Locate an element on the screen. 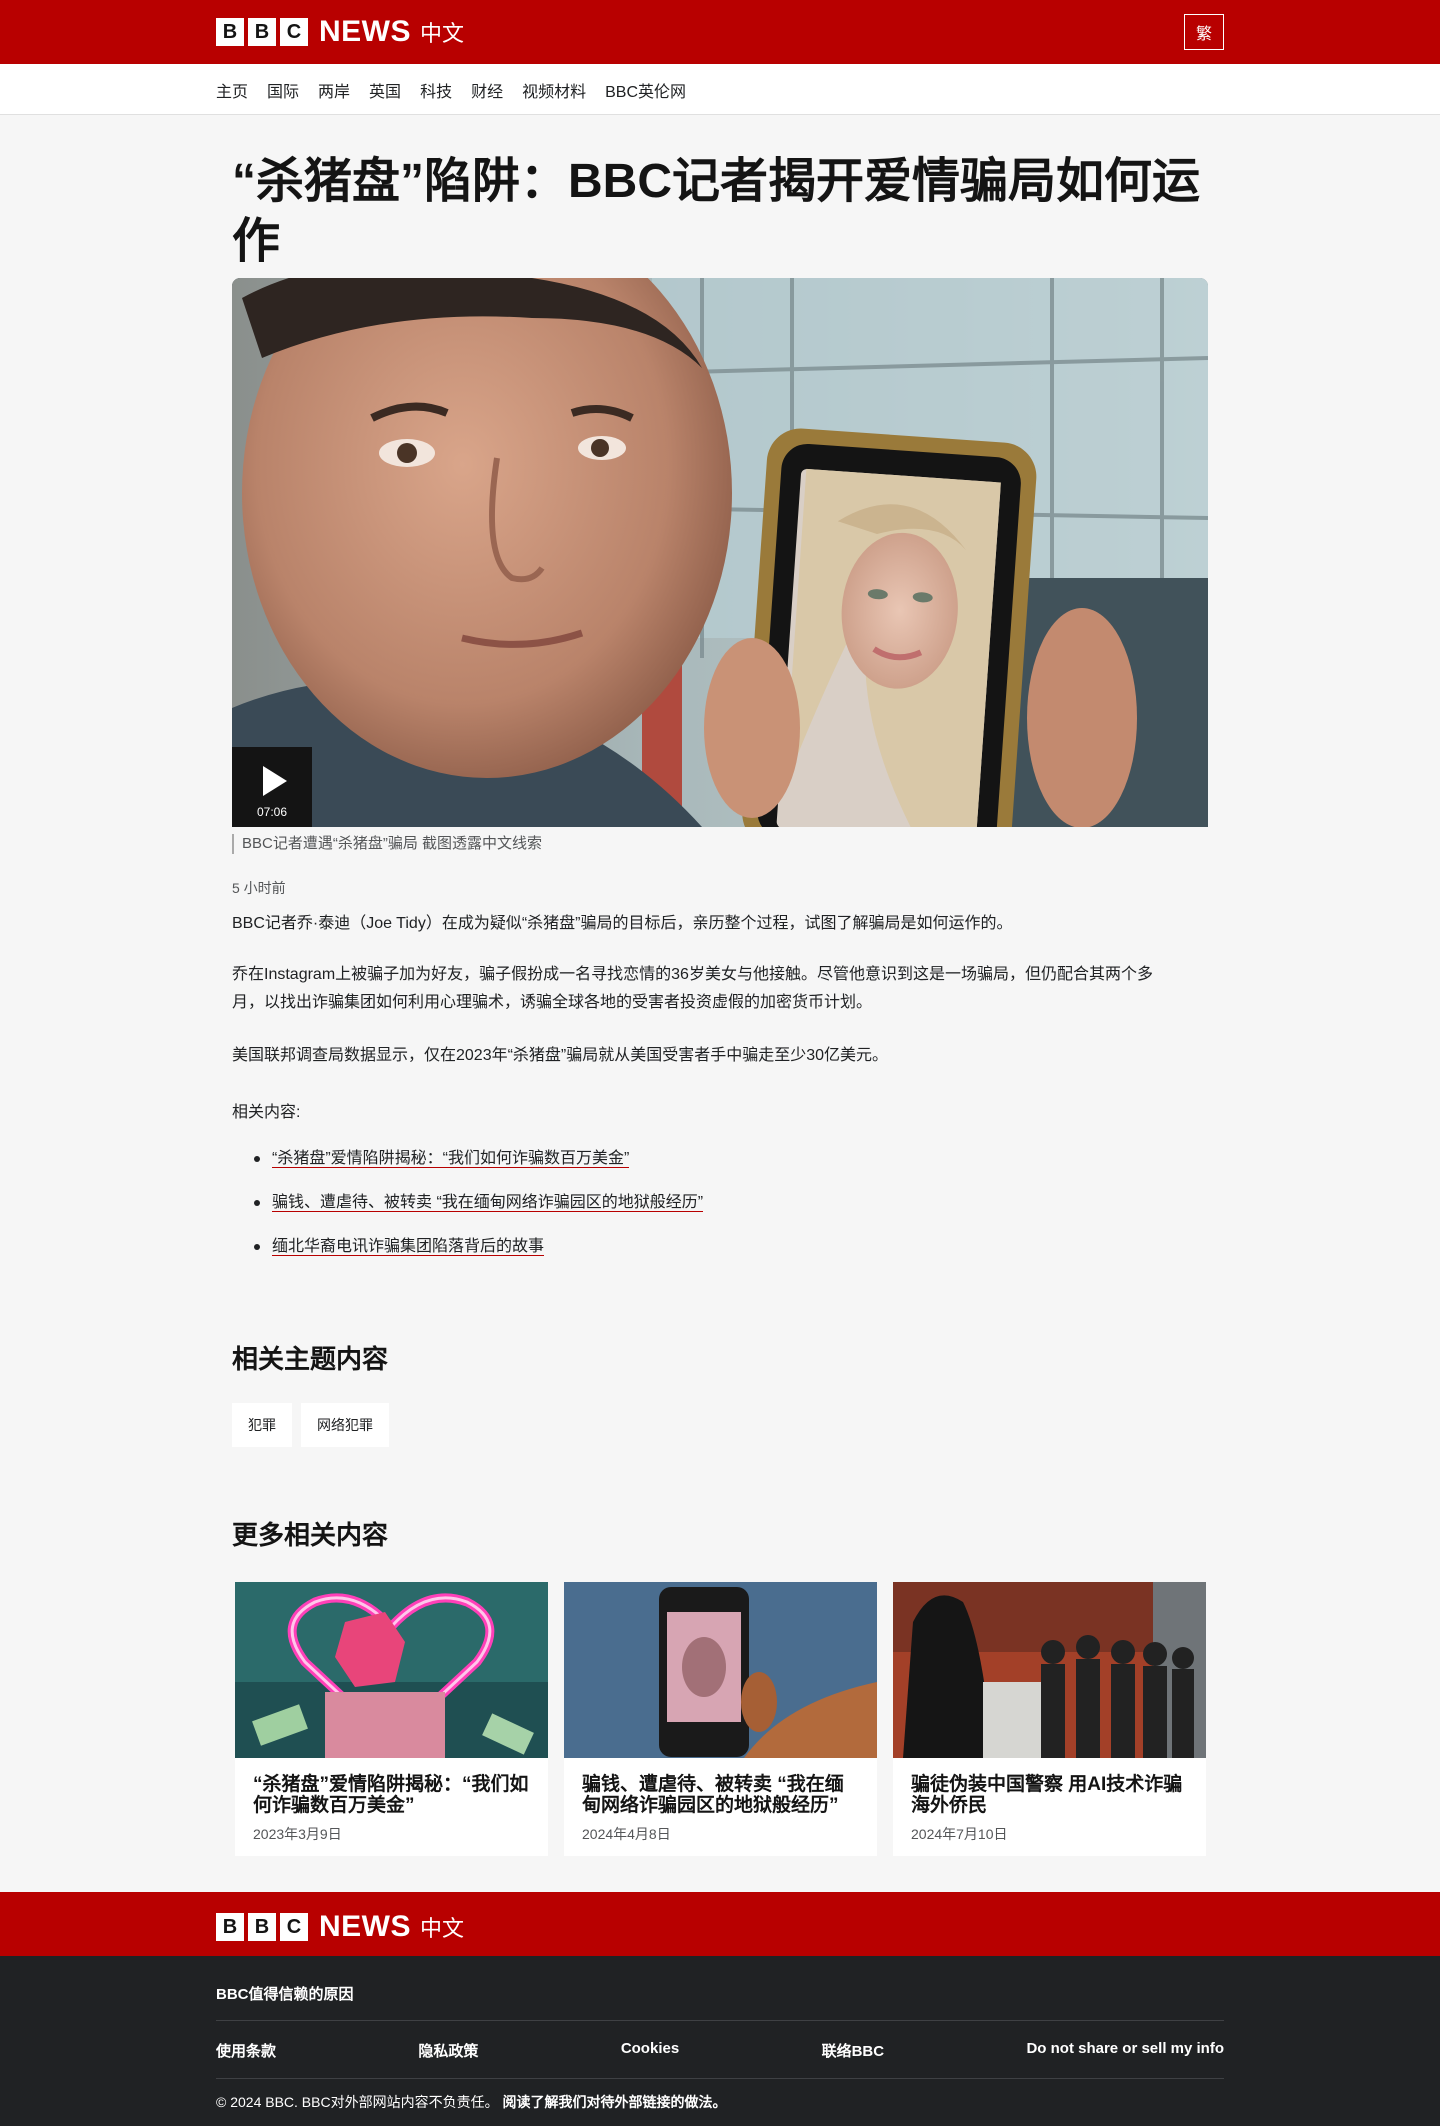  list-item: 骗钱、遭虐待、被转卖 “我在缅甸网络诈骗园区的地狱般经历” is located at coordinates (479, 1203).